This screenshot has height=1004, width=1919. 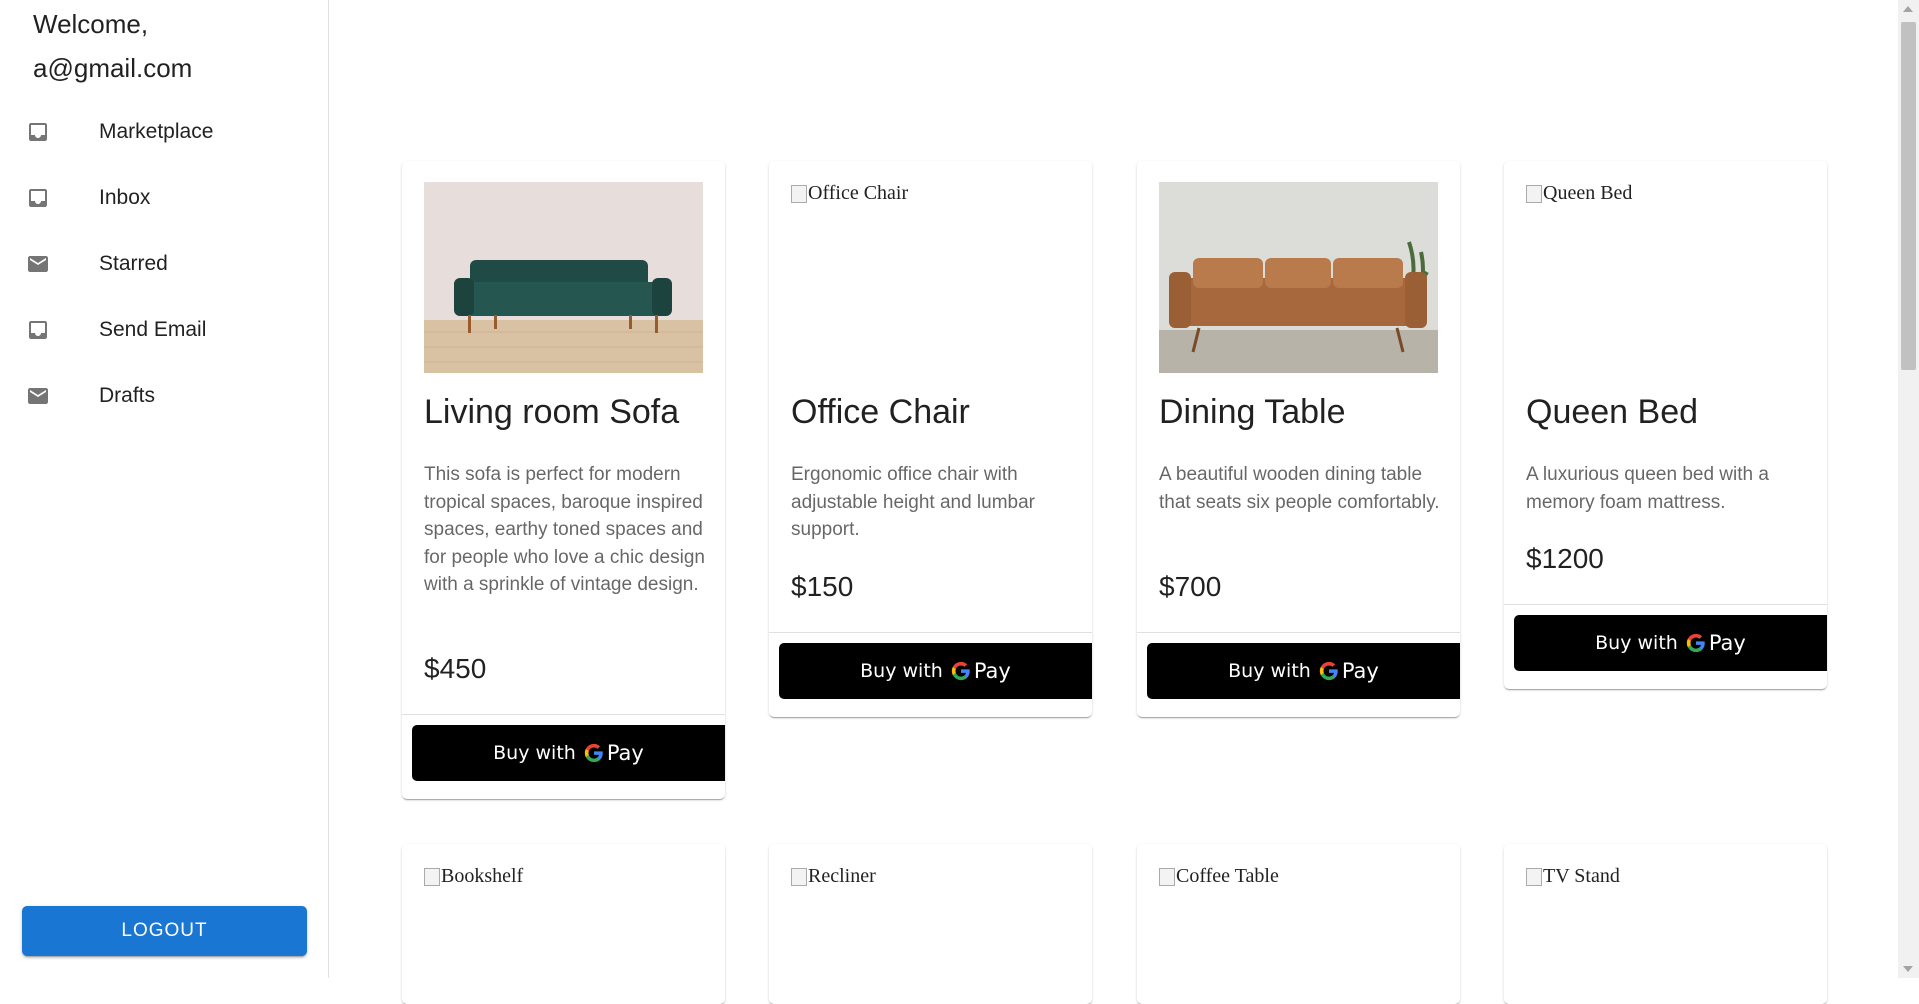 I want to click on sidebar-item-label: Drafts, so click(x=127, y=395).